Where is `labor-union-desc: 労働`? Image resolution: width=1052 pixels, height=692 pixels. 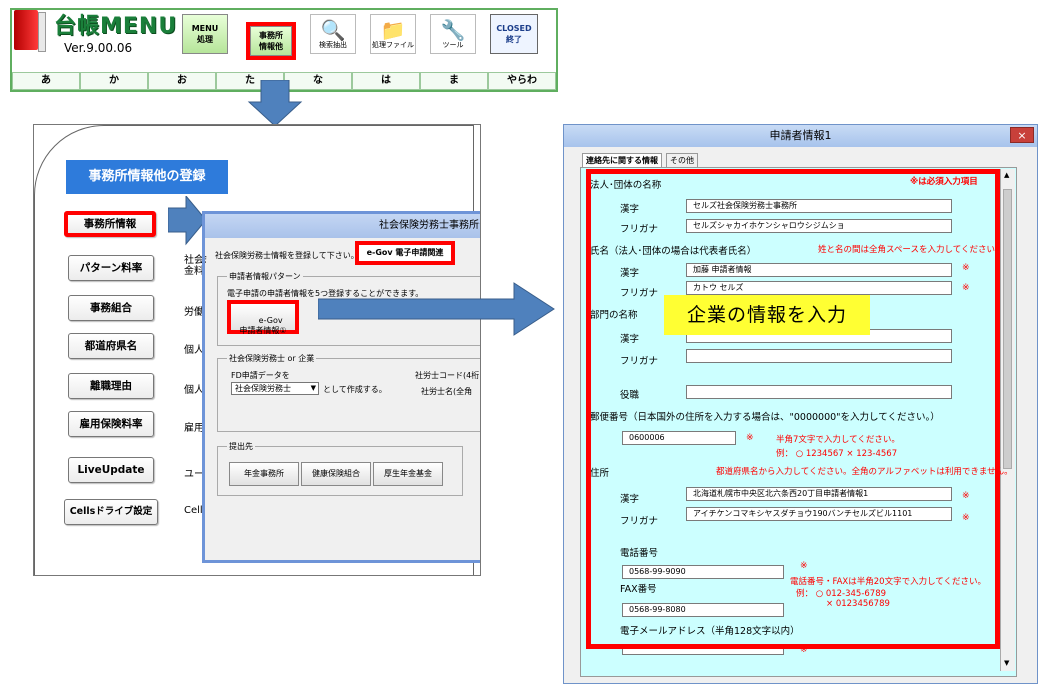 labor-union-desc: 労働 is located at coordinates (194, 312).